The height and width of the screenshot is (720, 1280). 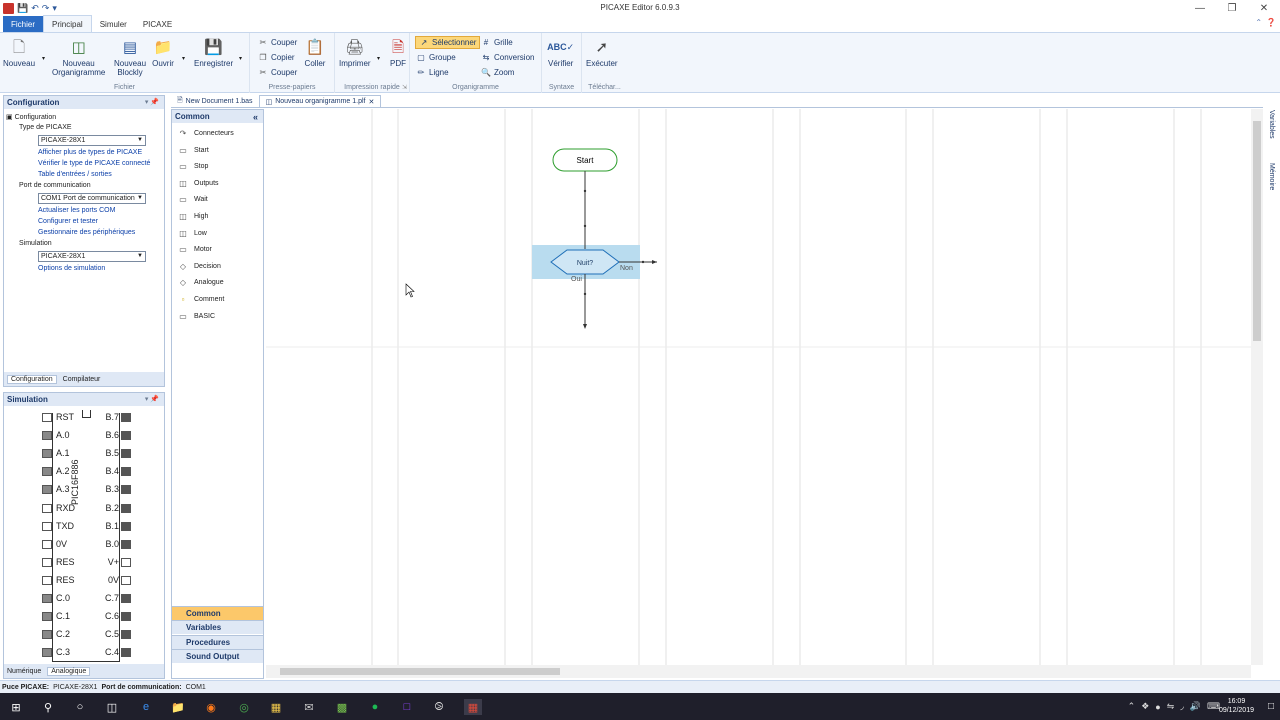 I want to click on app-icon: ▩, so click(x=342, y=707).